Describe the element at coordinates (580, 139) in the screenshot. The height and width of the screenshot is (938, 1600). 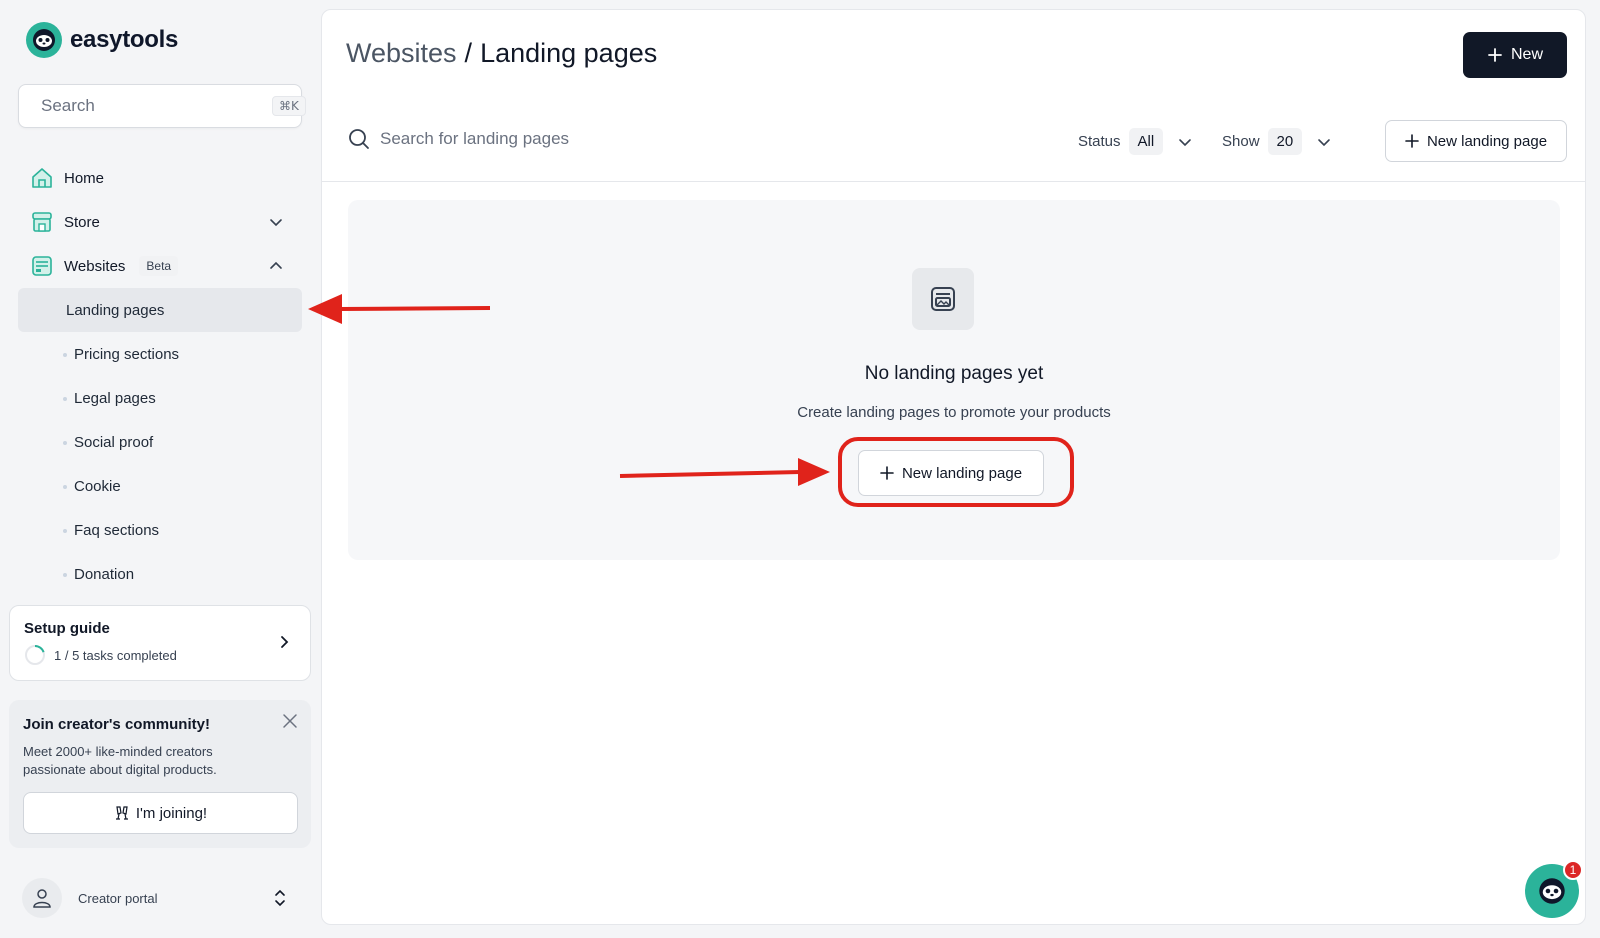
I see `landing-search-input` at that location.